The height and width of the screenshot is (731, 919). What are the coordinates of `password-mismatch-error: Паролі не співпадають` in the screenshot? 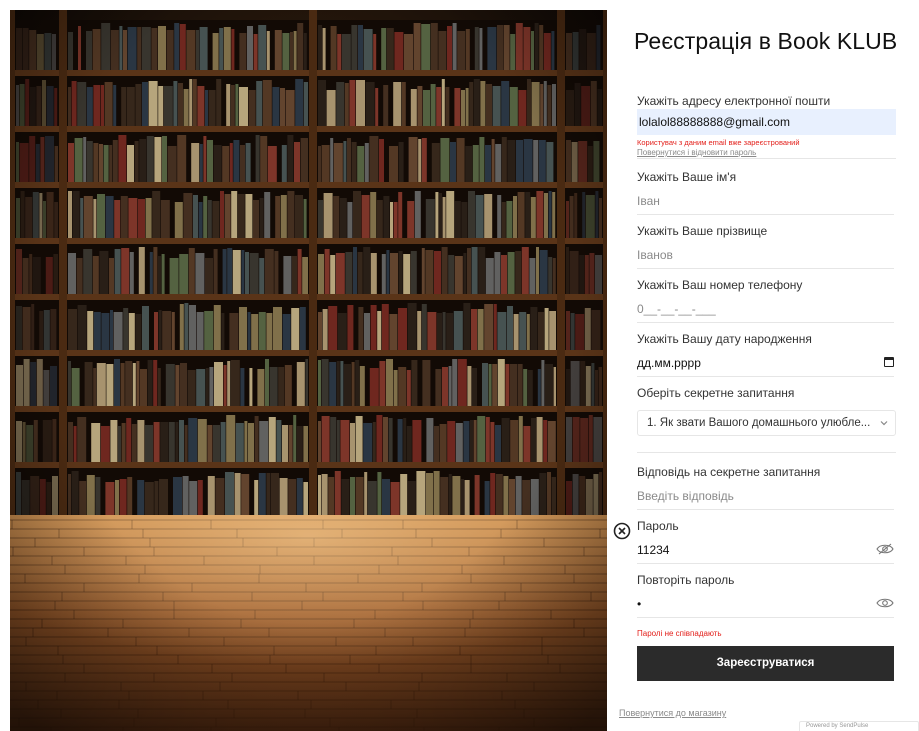 It's located at (679, 633).